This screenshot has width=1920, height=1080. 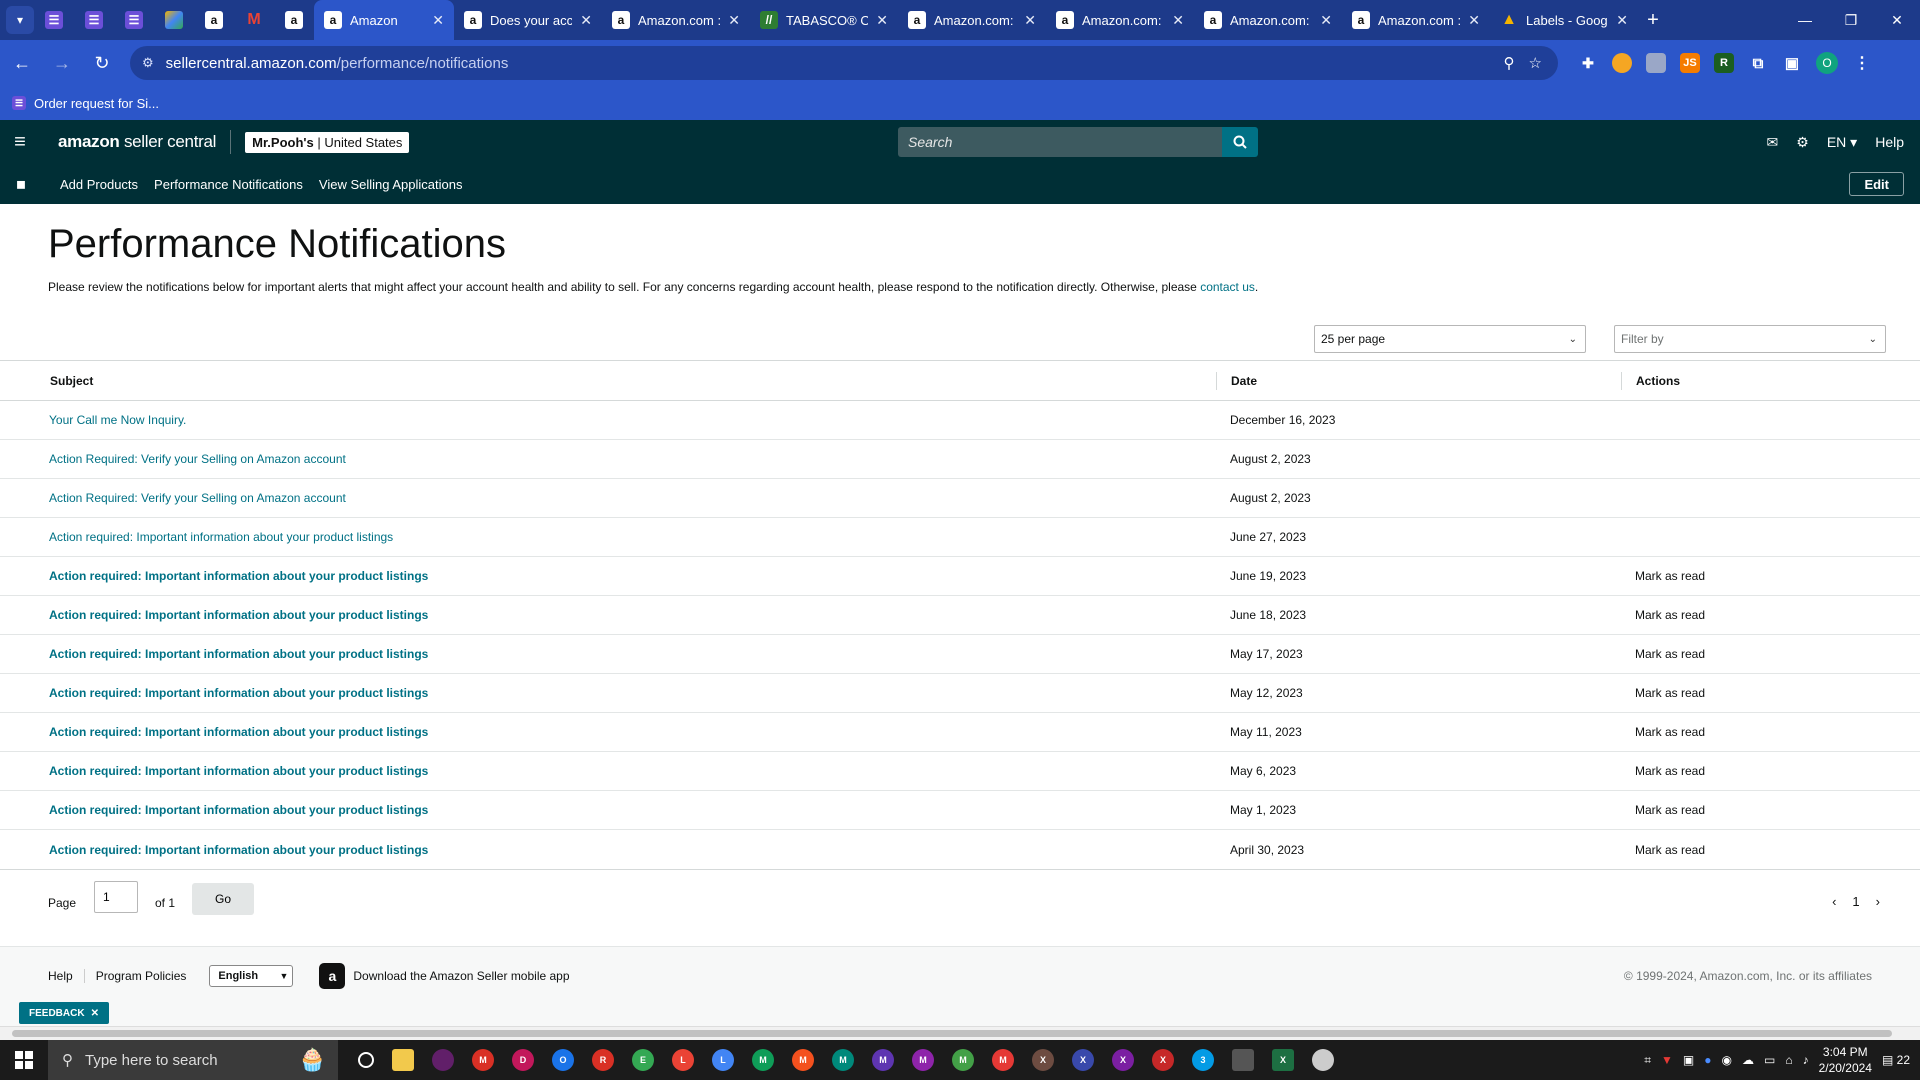 I want to click on go-button: Go, so click(x=223, y=899).